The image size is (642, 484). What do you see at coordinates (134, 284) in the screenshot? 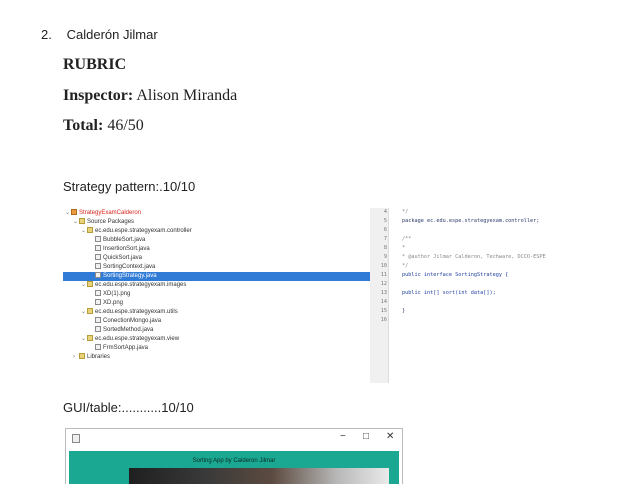
I see `tree-package-images: ⌄ ec.edu.espe.strategyexam.images` at bounding box center [134, 284].